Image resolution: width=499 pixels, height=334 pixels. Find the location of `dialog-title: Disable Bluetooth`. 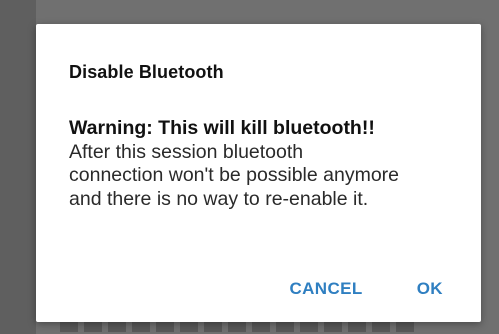

dialog-title: Disable Bluetooth is located at coordinates (146, 72).